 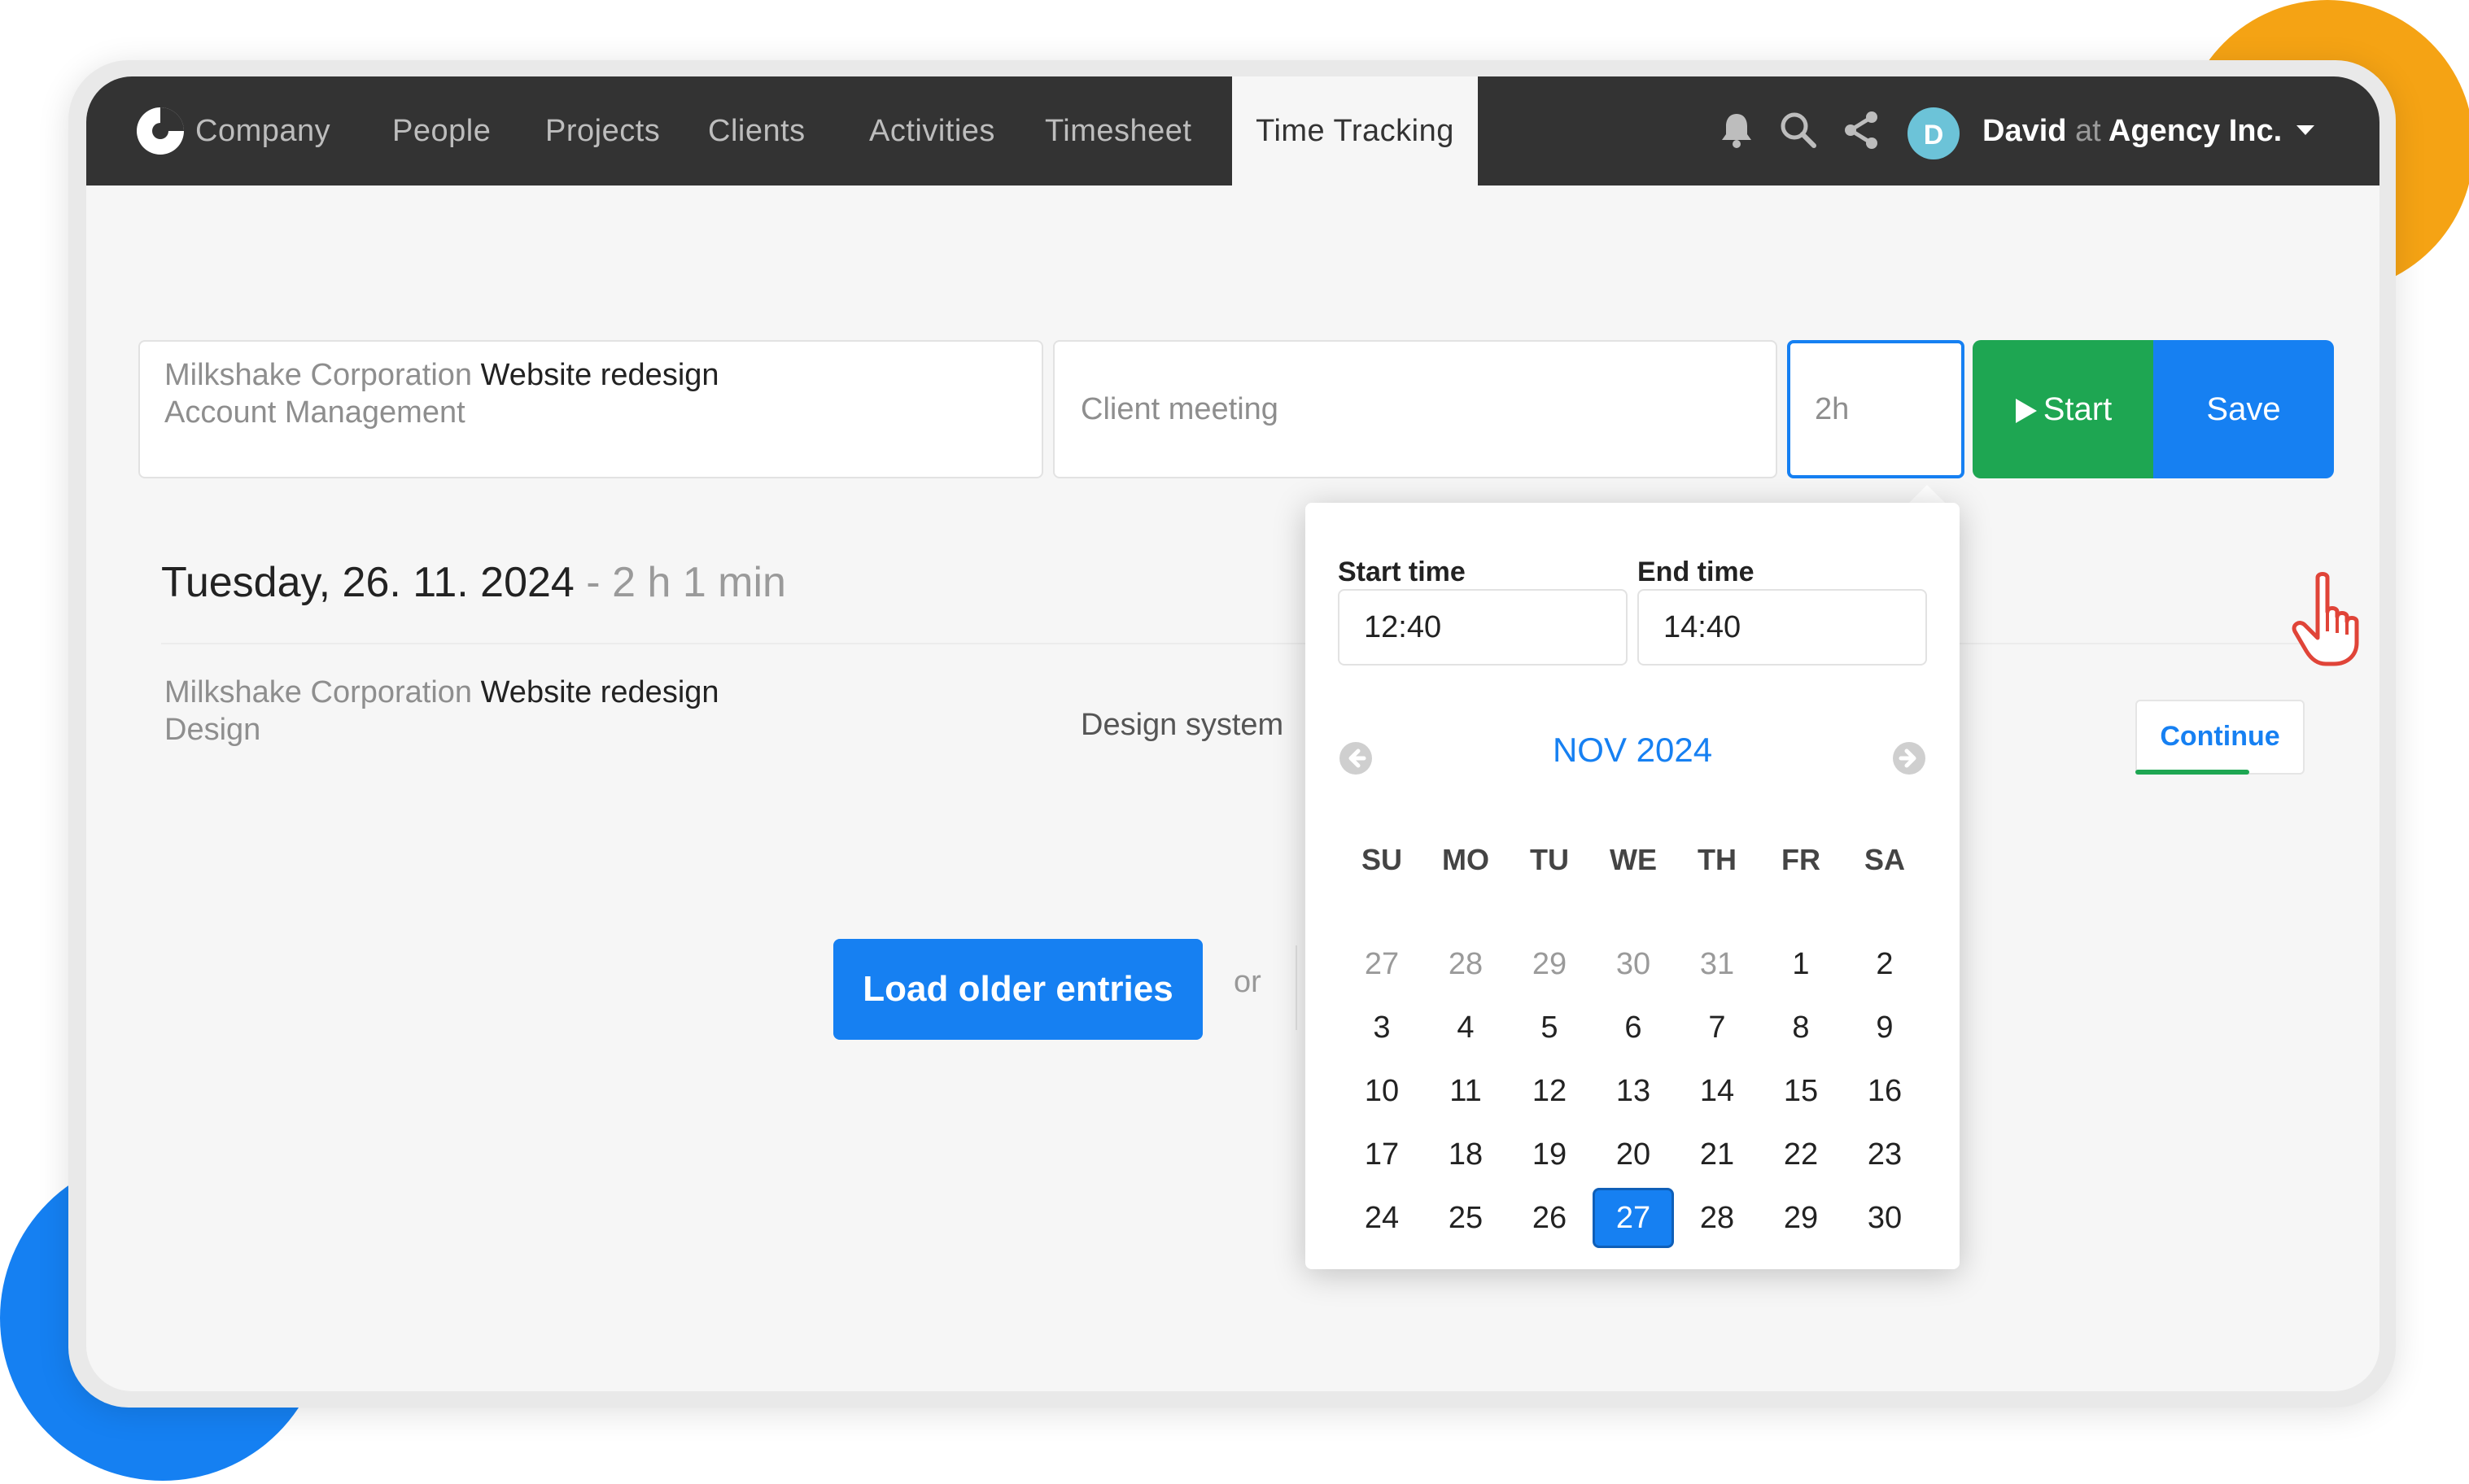 I want to click on weekday-sa: SA, so click(x=1884, y=860).